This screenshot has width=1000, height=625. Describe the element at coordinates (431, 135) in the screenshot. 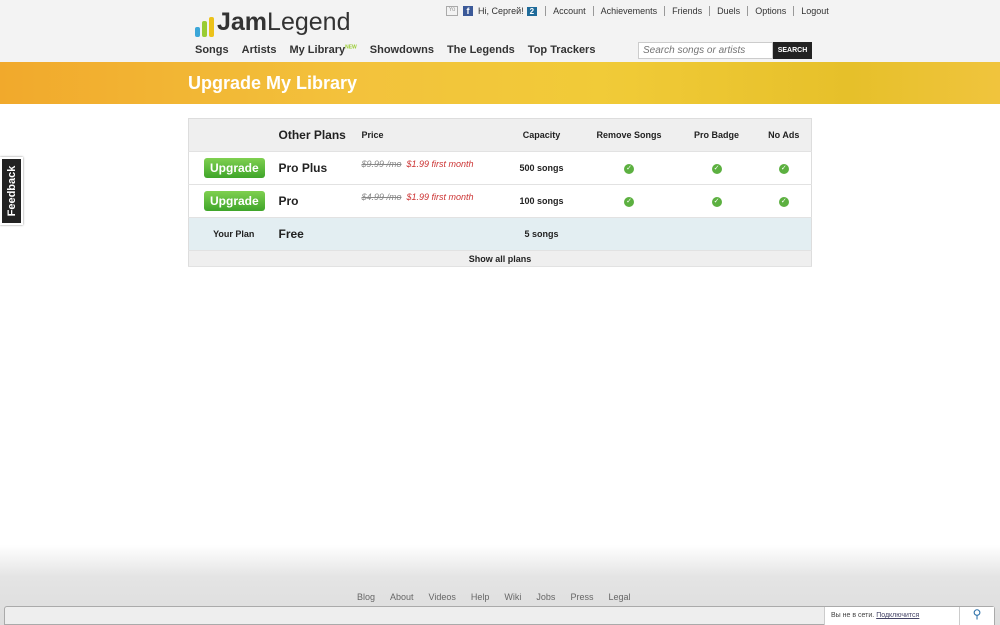

I see `header-price: Price` at that location.